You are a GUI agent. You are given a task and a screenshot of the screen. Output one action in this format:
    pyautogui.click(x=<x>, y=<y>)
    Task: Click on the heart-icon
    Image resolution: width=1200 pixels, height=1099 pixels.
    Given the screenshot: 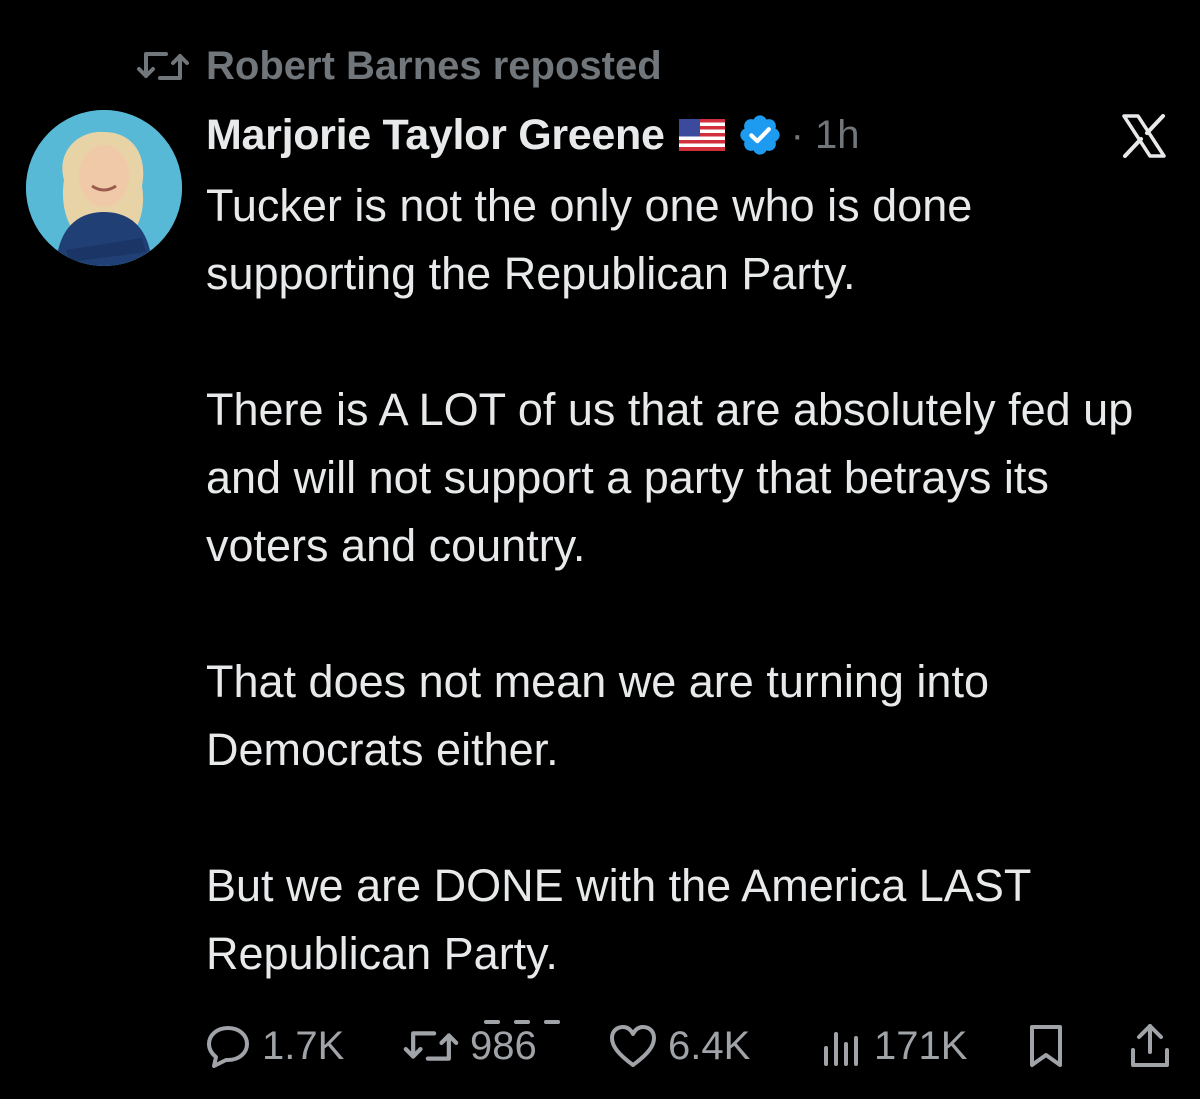 What is the action you would take?
    pyautogui.click(x=633, y=1046)
    